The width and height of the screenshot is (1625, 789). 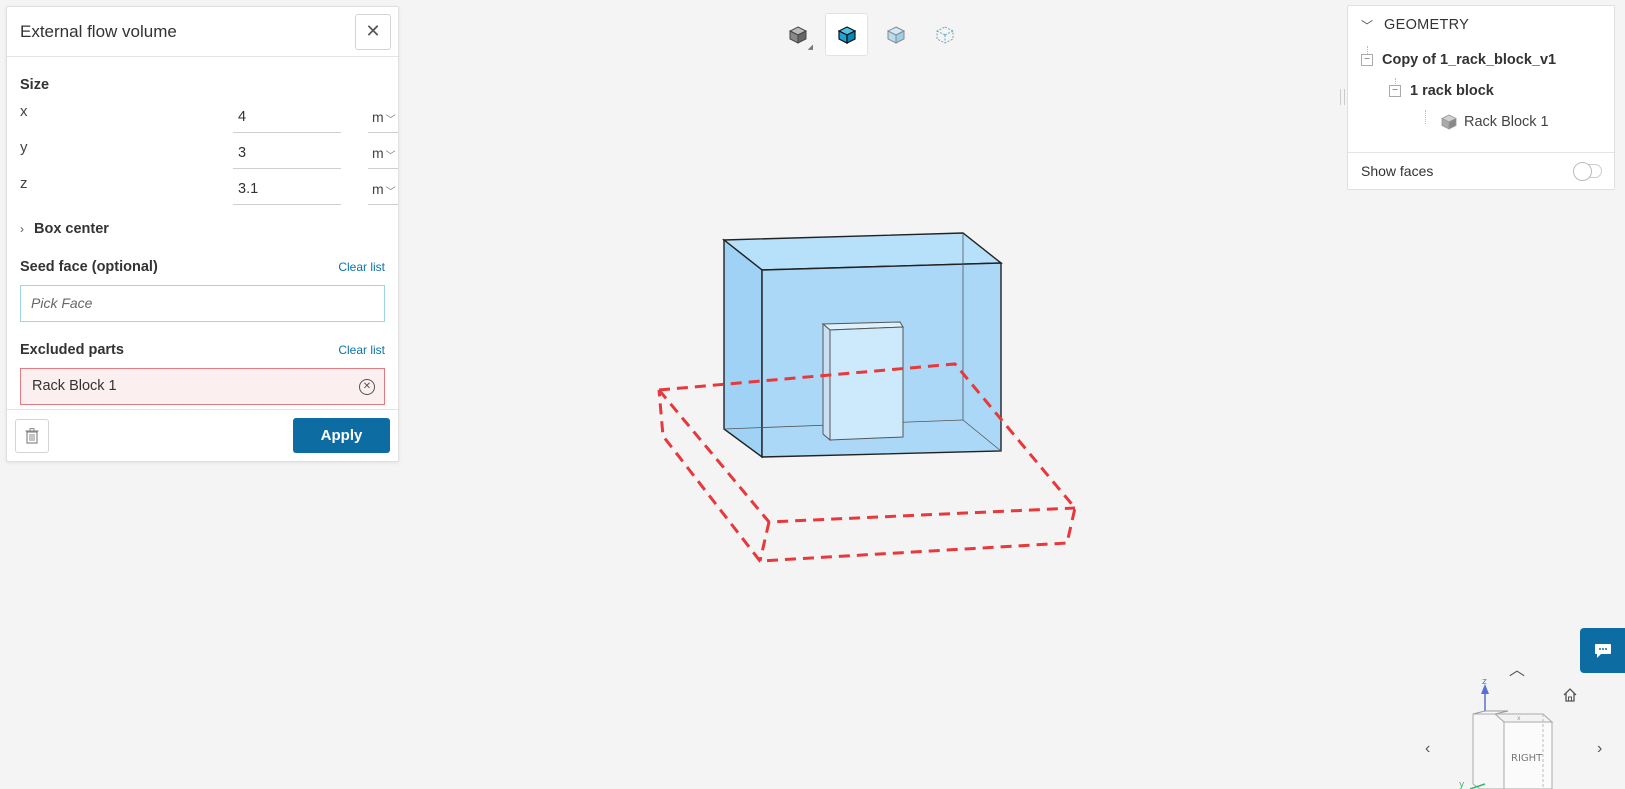 What do you see at coordinates (71, 229) in the screenshot?
I see `box-center-label: Box center` at bounding box center [71, 229].